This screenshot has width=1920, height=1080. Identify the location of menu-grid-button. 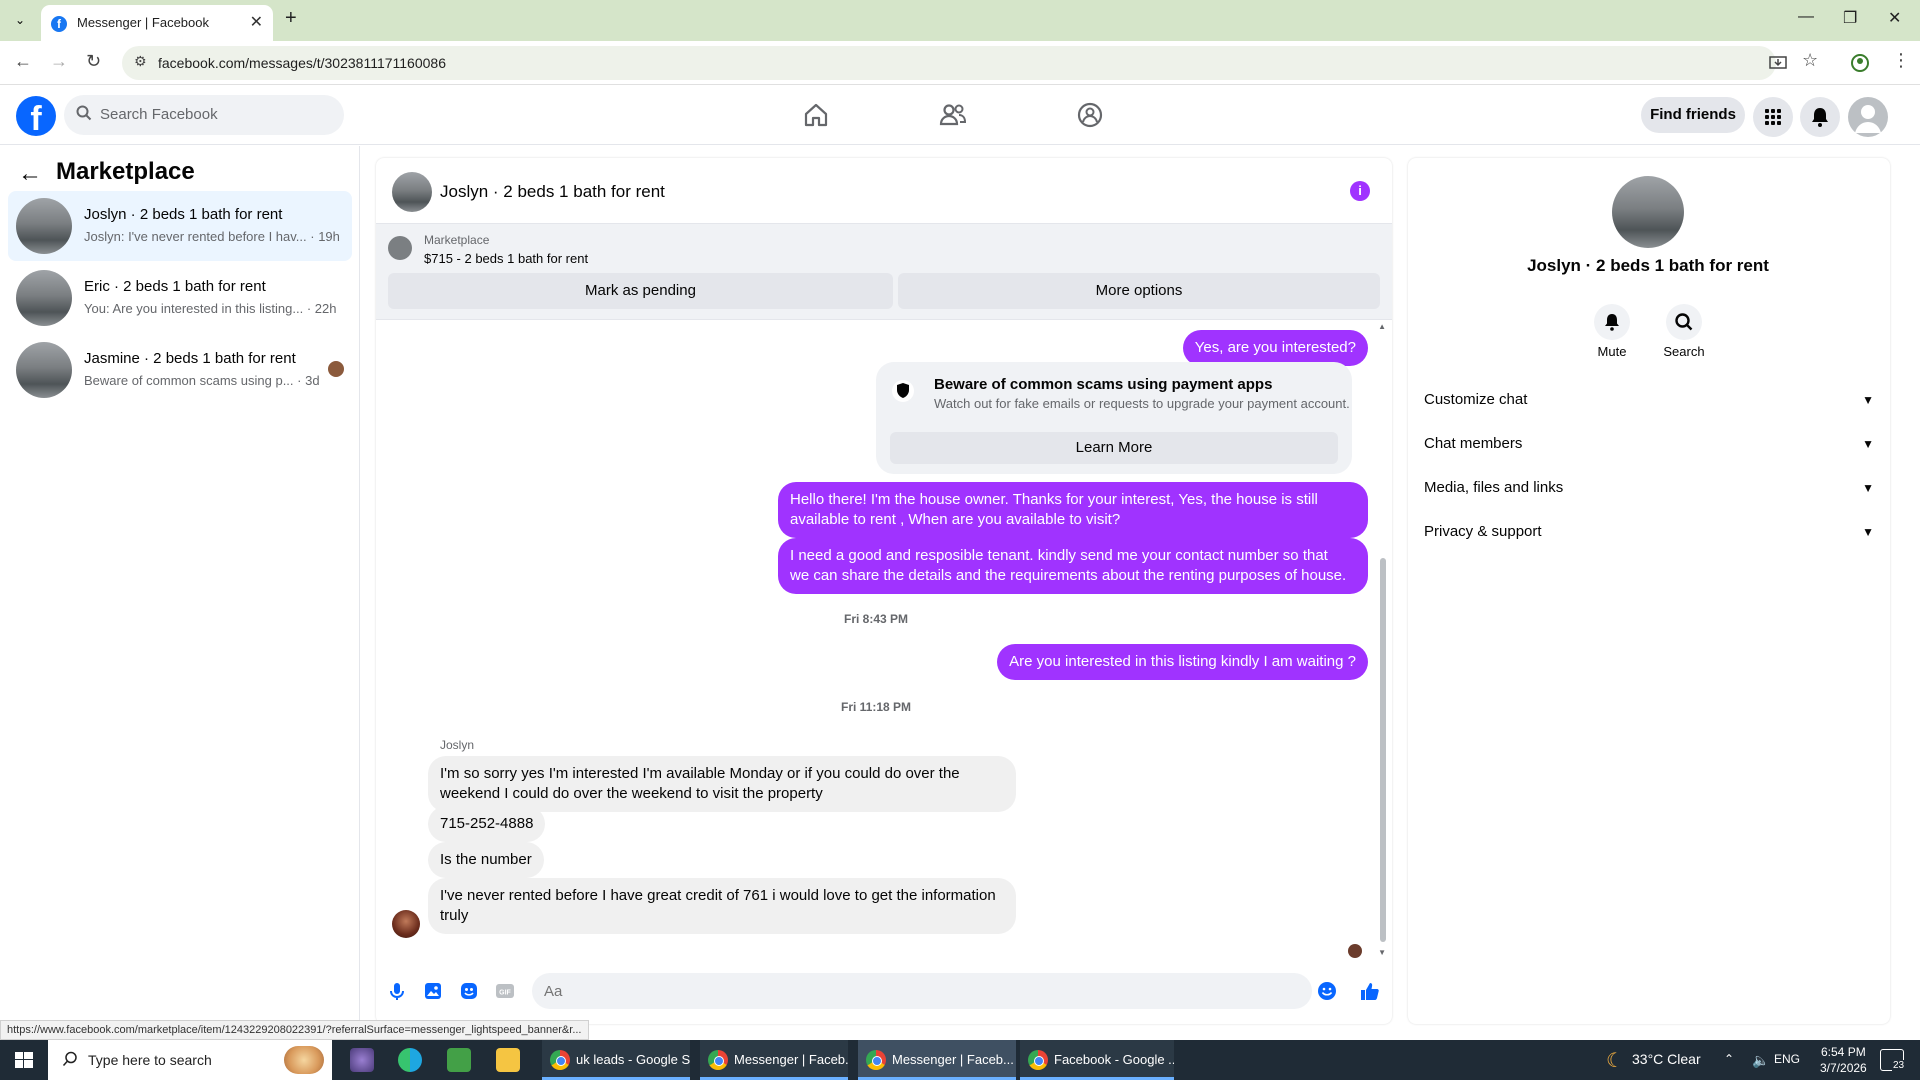
(1773, 117).